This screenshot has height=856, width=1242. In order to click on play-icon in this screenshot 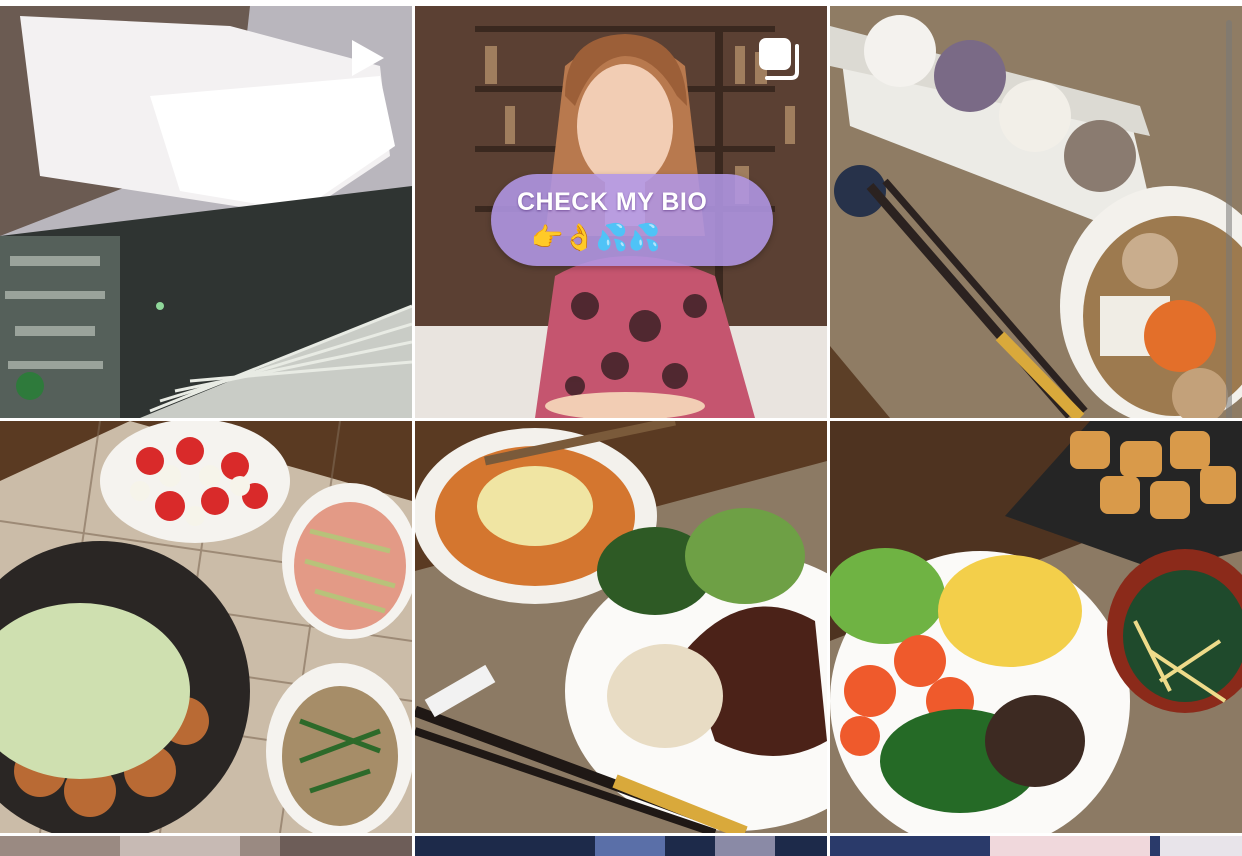, I will do `click(368, 58)`.